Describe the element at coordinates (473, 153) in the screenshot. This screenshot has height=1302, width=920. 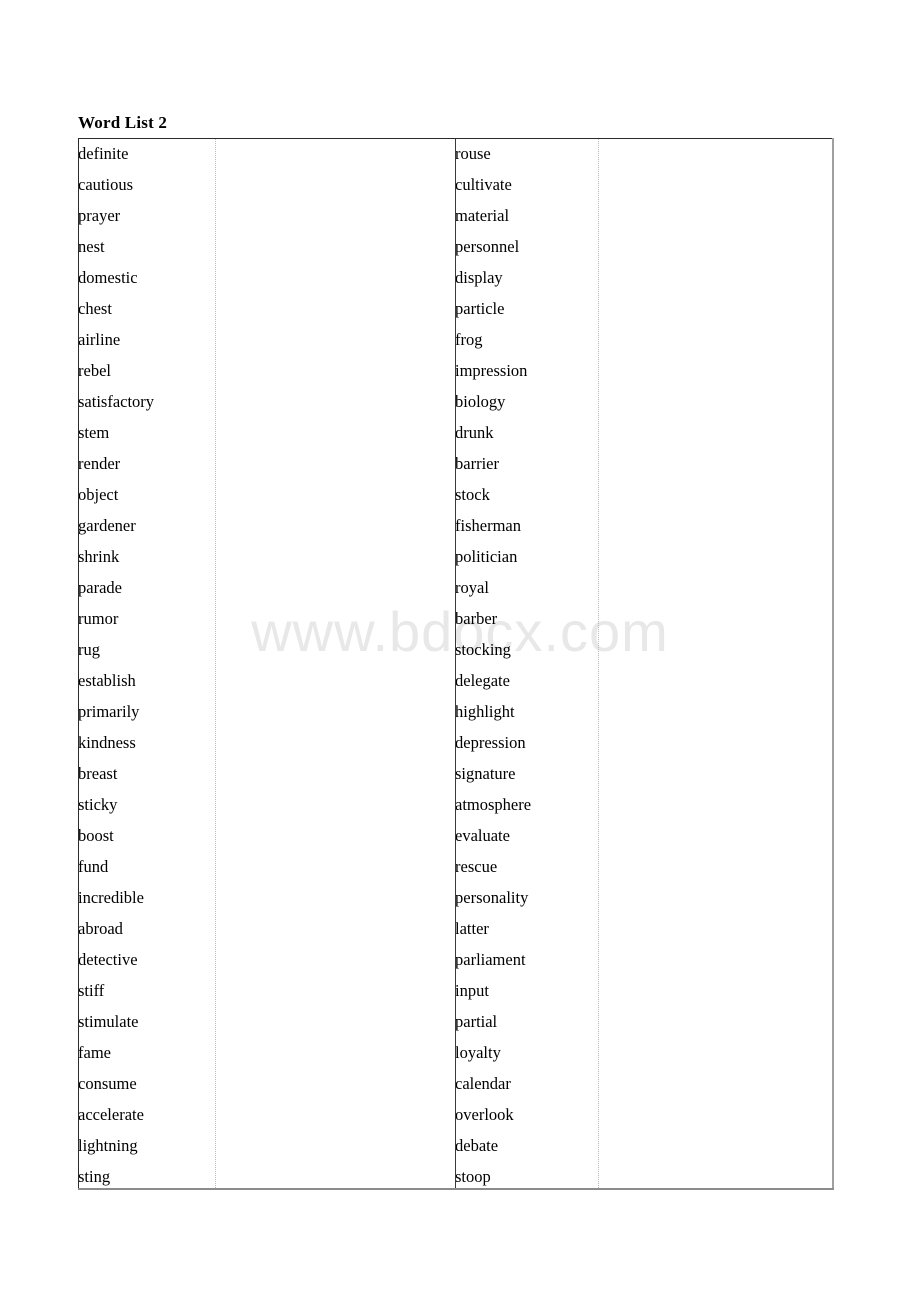
I see `word-cell-column-3: rouse` at that location.